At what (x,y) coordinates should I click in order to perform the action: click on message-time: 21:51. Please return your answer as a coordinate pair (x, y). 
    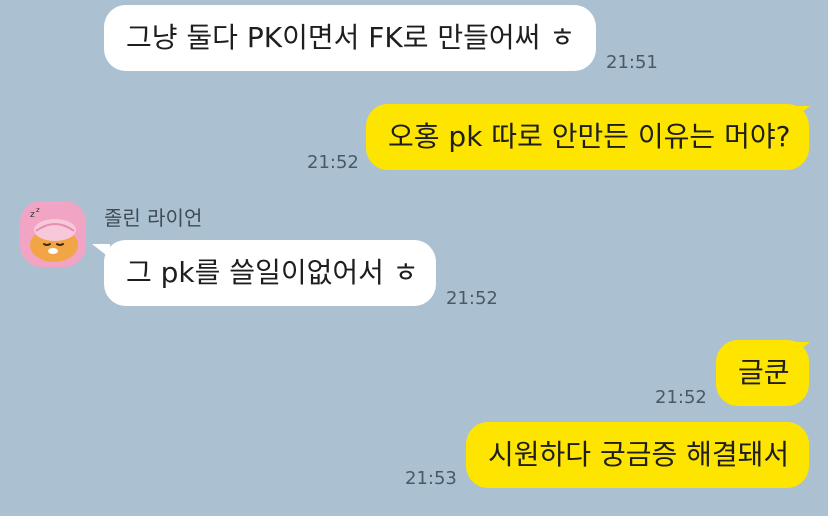
    Looking at the image, I should click on (632, 62).